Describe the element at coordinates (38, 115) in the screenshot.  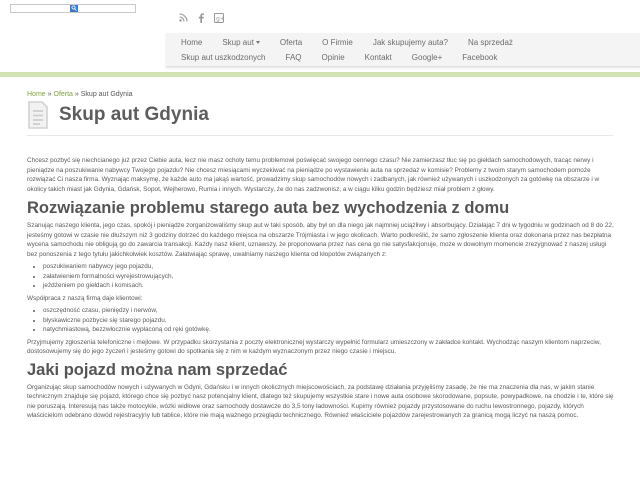
I see `document-icon` at that location.